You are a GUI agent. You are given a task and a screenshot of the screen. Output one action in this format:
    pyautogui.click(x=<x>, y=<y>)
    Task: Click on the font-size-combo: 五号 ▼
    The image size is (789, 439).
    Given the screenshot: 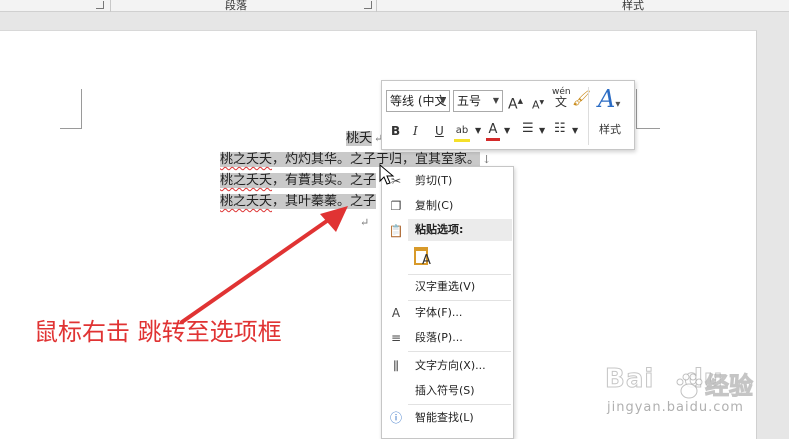 What is the action you would take?
    pyautogui.click(x=478, y=101)
    